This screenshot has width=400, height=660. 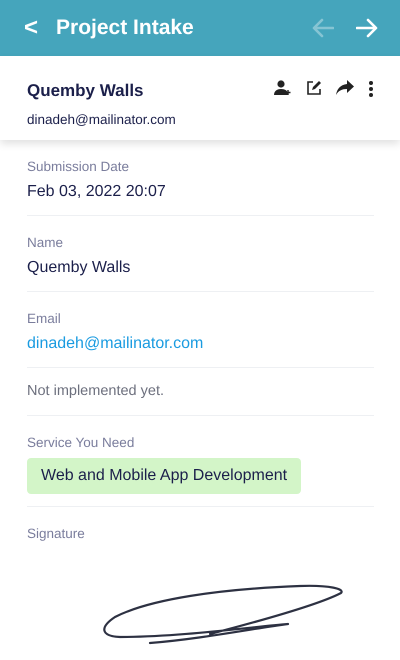 I want to click on field-label: Service You Need, so click(x=81, y=443).